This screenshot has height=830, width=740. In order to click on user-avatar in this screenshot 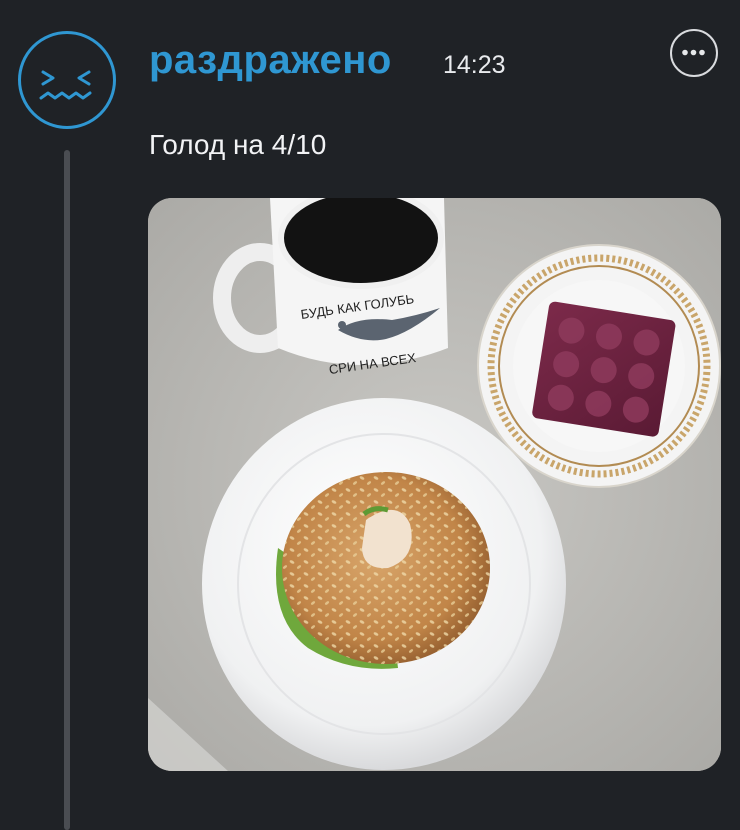, I will do `click(67, 80)`.